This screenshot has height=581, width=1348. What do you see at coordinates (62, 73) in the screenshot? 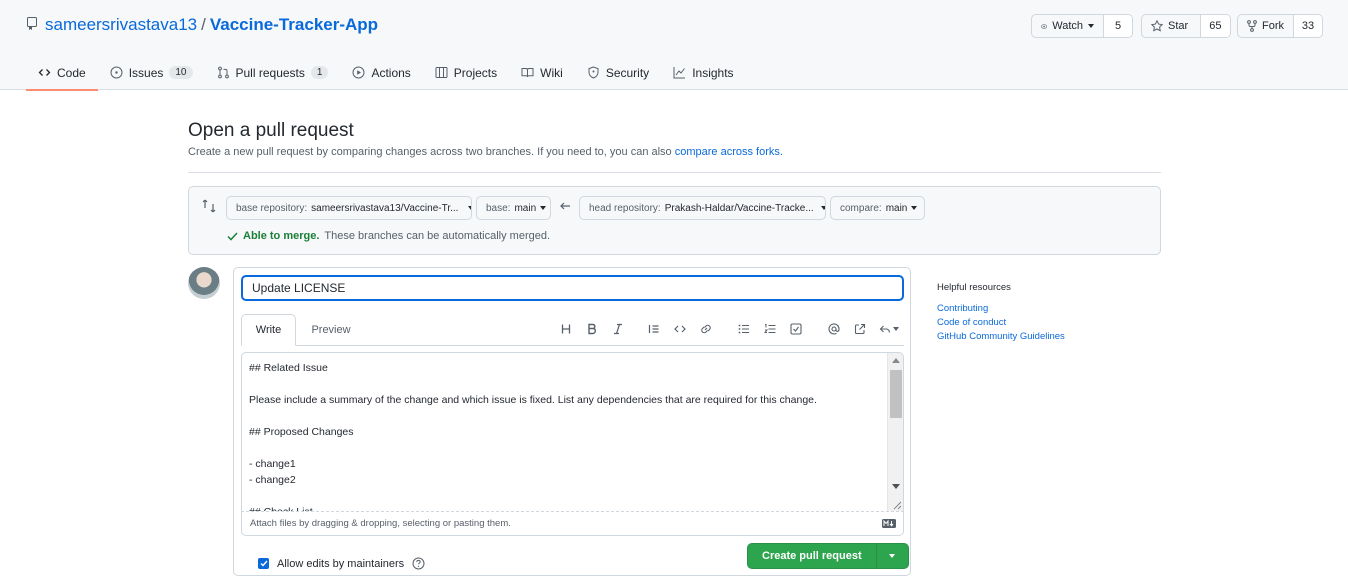
I see `tab-code: Code` at bounding box center [62, 73].